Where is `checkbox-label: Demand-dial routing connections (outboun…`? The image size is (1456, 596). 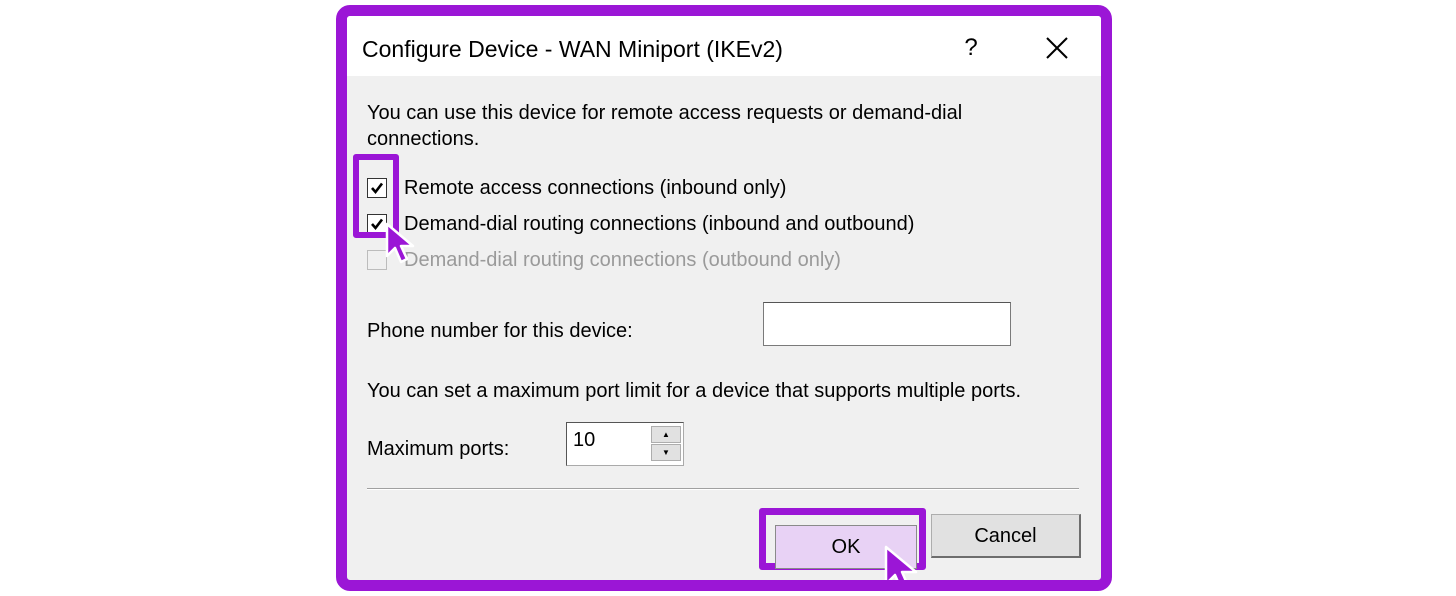 checkbox-label: Demand-dial routing connections (outboun… is located at coordinates (622, 260).